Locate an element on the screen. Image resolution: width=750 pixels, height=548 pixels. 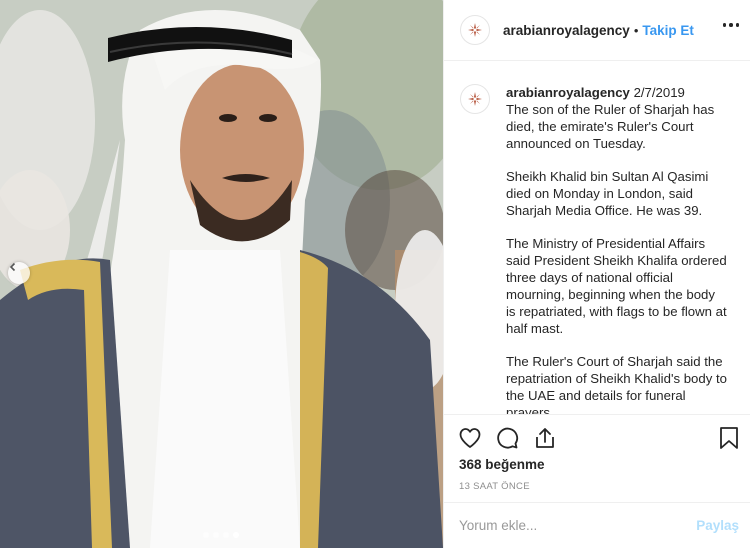
more-options-button is located at coordinates (730, 25).